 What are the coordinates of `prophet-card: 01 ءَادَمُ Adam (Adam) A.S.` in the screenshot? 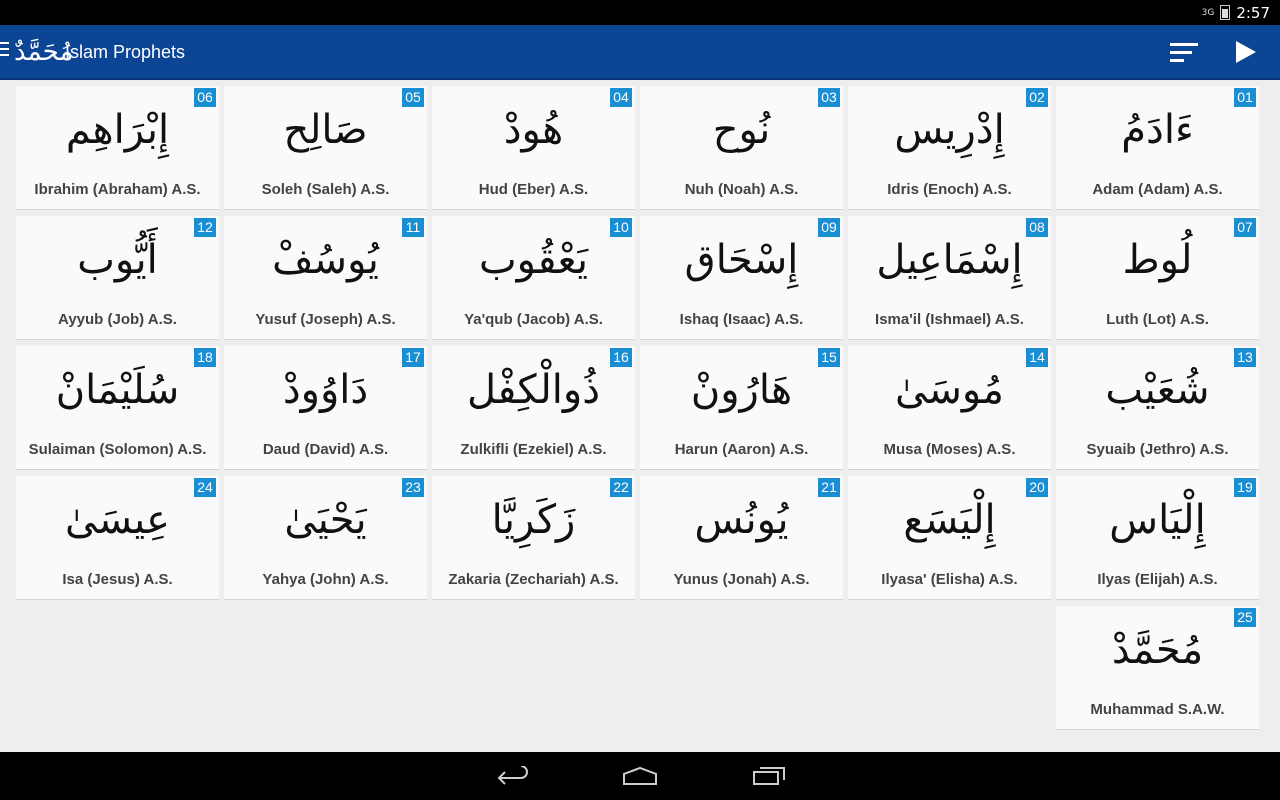 It's located at (1157, 148).